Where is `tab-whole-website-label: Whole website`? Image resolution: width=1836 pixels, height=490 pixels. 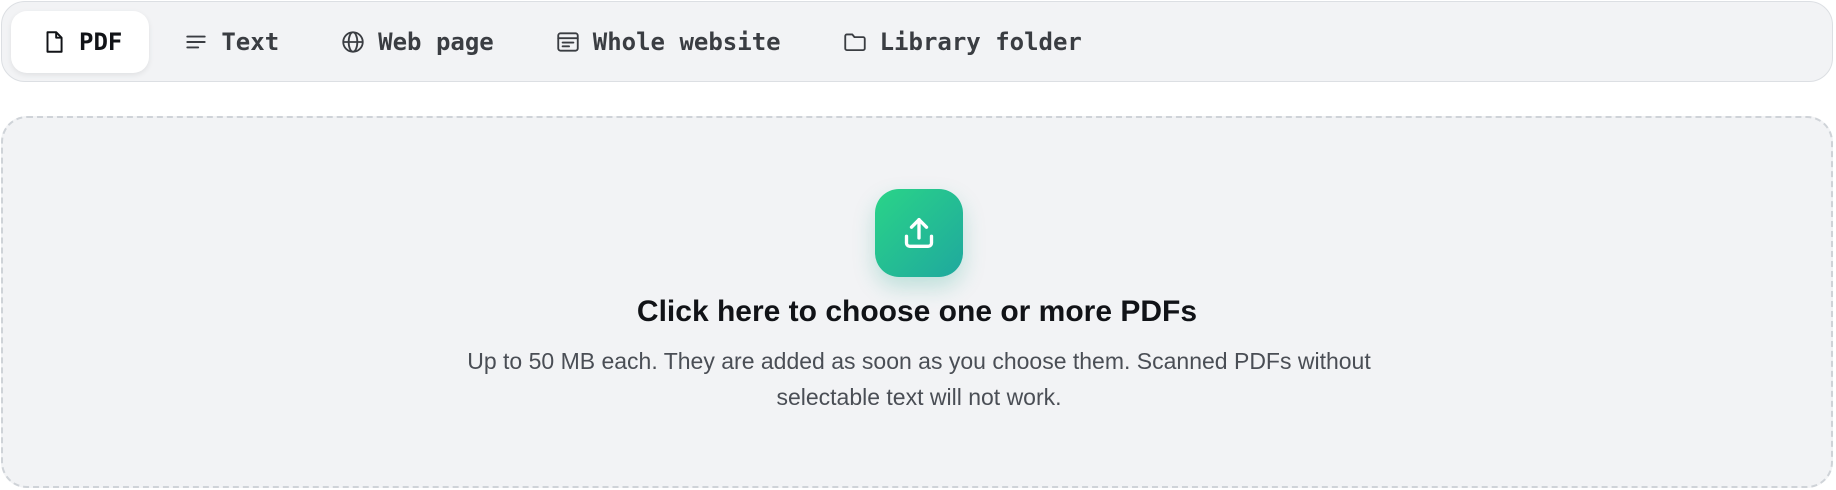
tab-whole-website-label: Whole website is located at coordinates (686, 41).